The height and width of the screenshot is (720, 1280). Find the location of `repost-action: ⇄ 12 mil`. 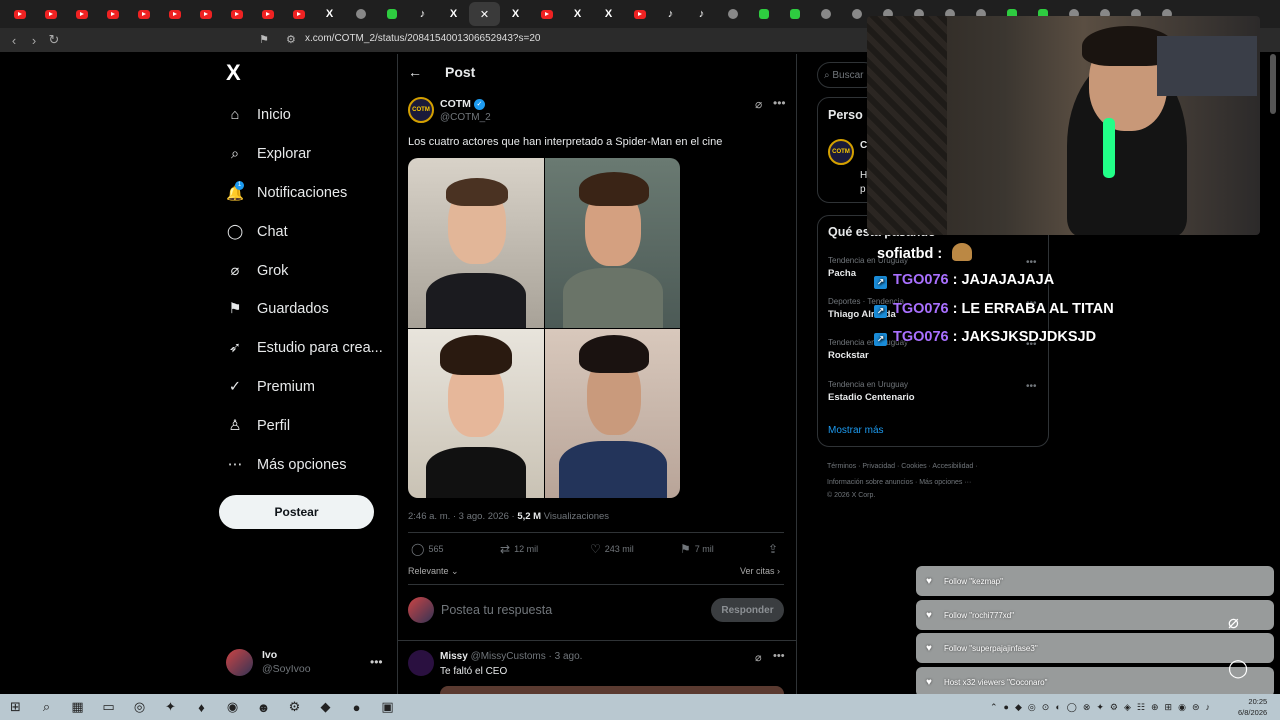

repost-action: ⇄ 12 mil is located at coordinates (519, 549).